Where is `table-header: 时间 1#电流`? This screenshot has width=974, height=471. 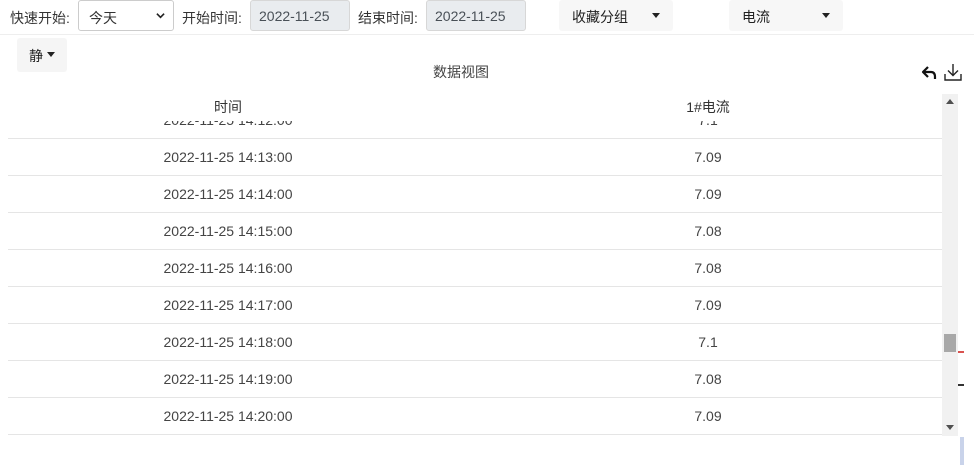
table-header: 时间 1#电流 is located at coordinates (475, 105).